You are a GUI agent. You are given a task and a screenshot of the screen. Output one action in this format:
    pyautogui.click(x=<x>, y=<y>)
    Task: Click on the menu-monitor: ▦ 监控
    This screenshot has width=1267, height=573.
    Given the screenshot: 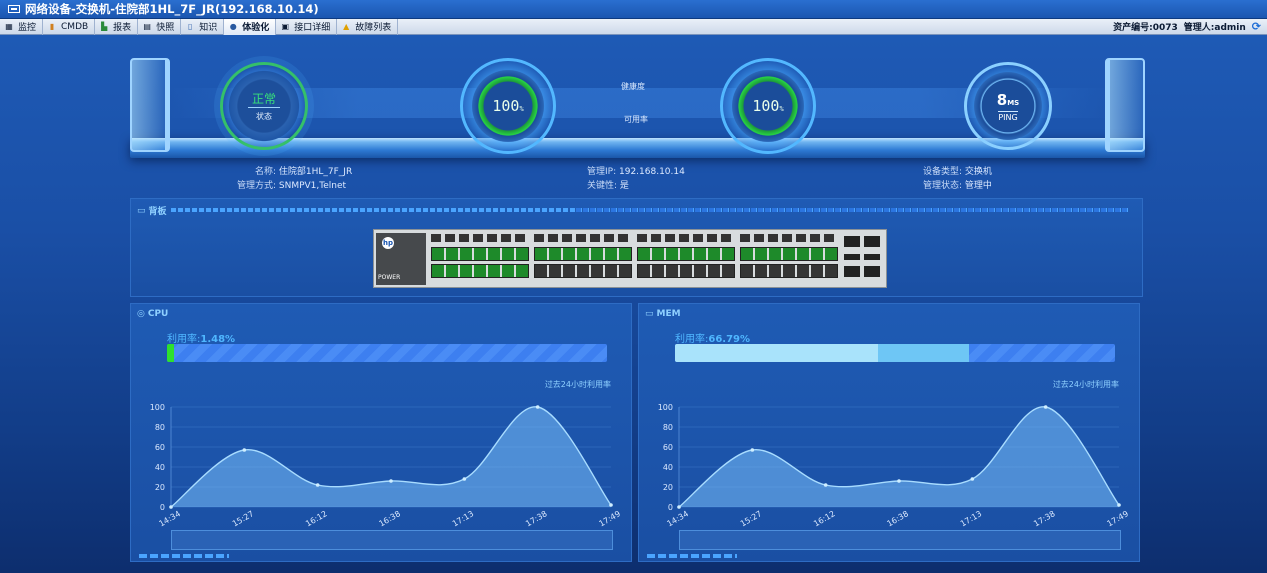 What is the action you would take?
    pyautogui.click(x=22, y=26)
    